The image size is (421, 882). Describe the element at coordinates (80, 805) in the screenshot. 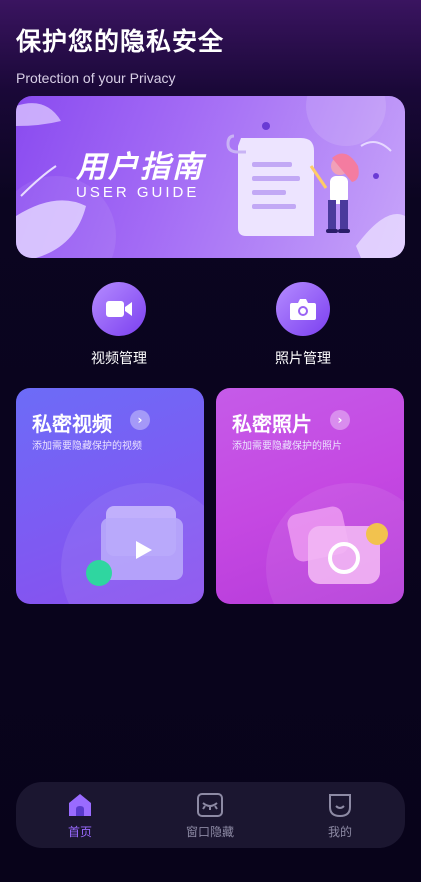

I see `home-icon` at that location.